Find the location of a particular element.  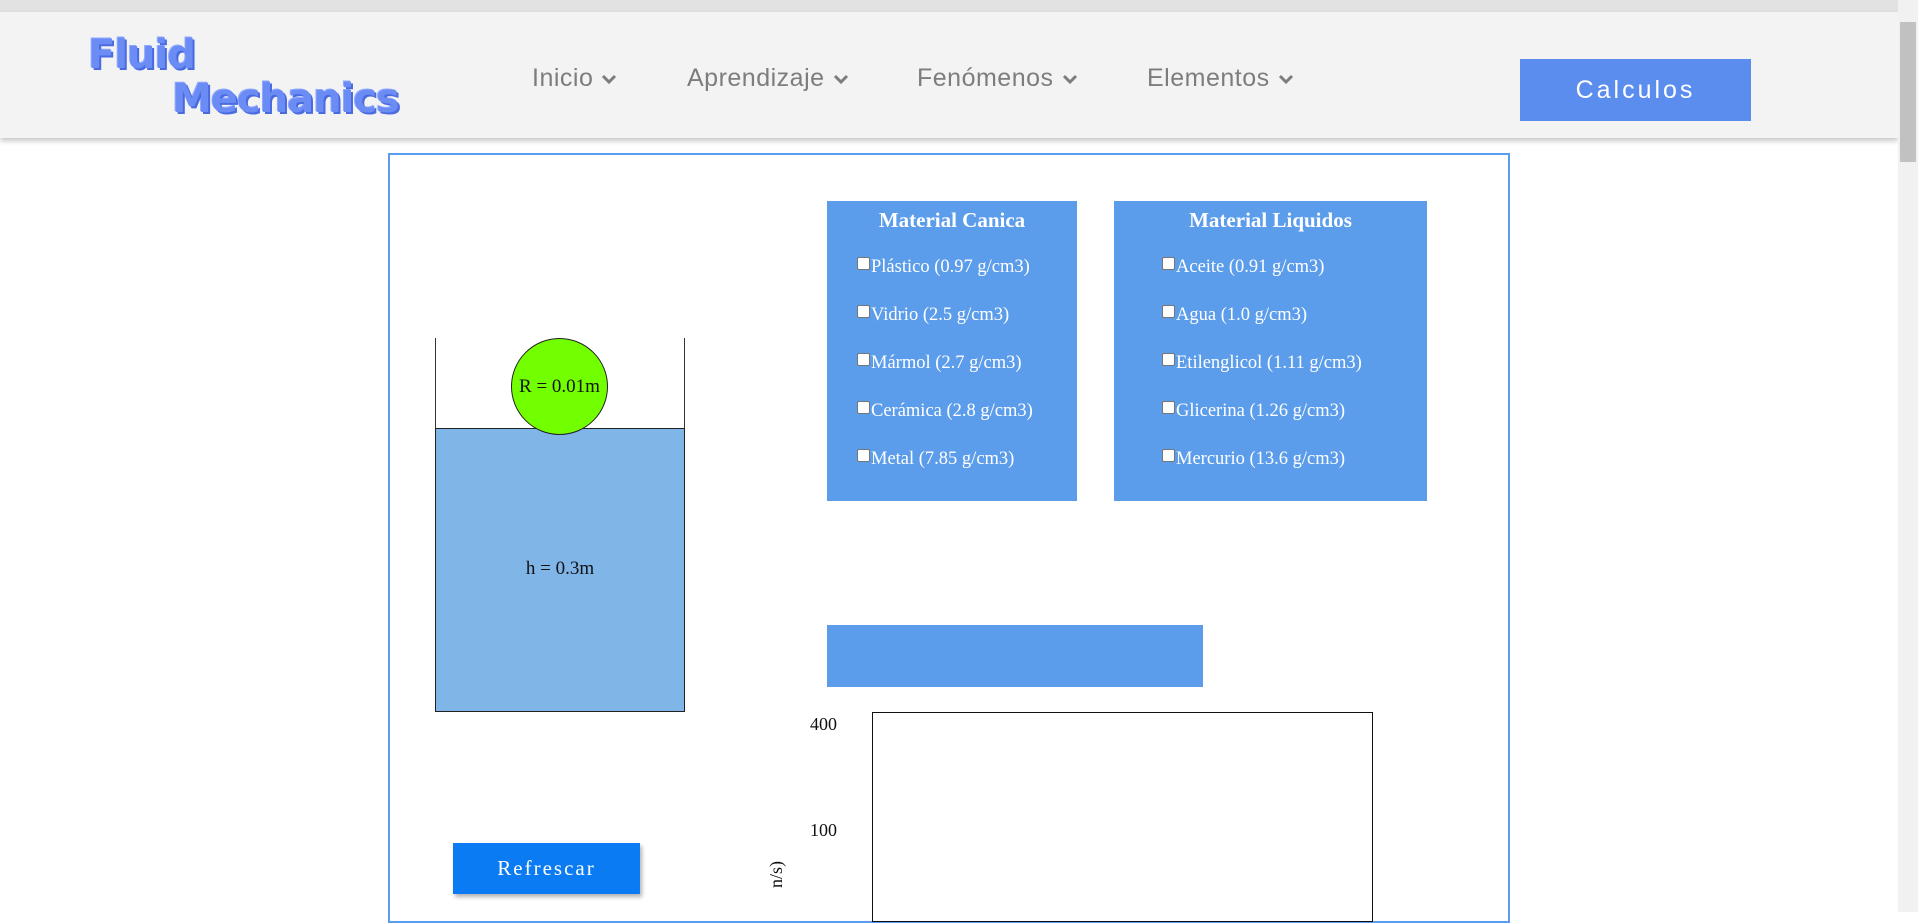

nav-item-label: Fenómenos is located at coordinates (985, 78).